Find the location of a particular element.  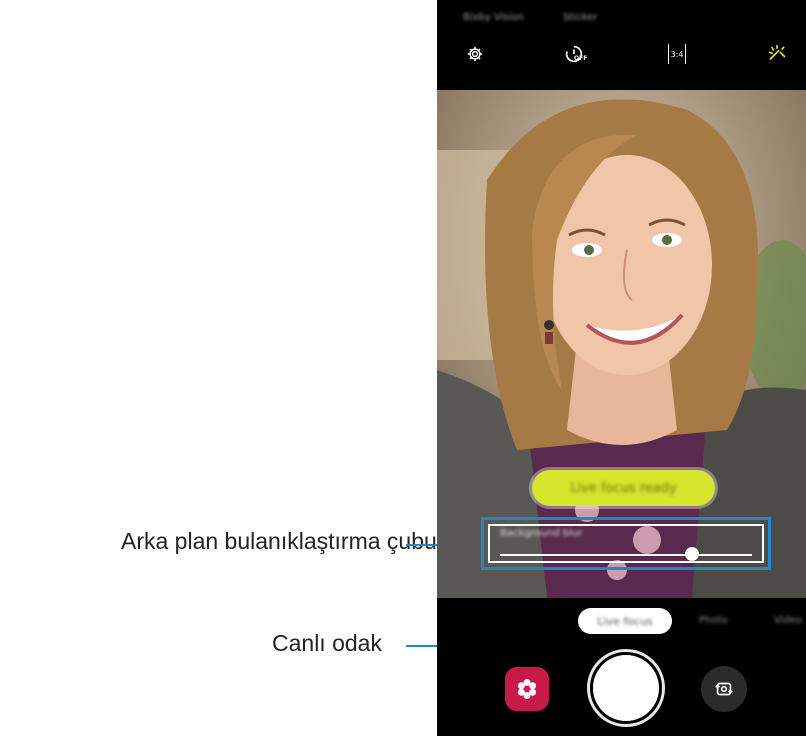

blur-slider-thumb is located at coordinates (691, 554).